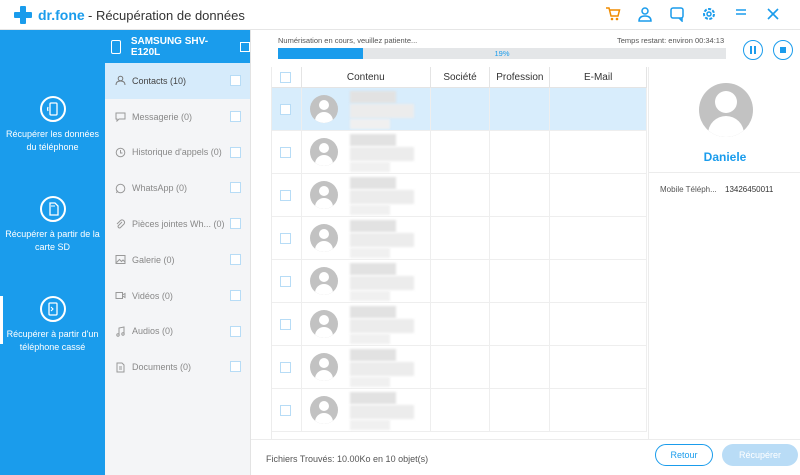 Image resolution: width=800 pixels, height=475 pixels. Describe the element at coordinates (760, 455) in the screenshot. I see `recover-button: Récupérer` at that location.